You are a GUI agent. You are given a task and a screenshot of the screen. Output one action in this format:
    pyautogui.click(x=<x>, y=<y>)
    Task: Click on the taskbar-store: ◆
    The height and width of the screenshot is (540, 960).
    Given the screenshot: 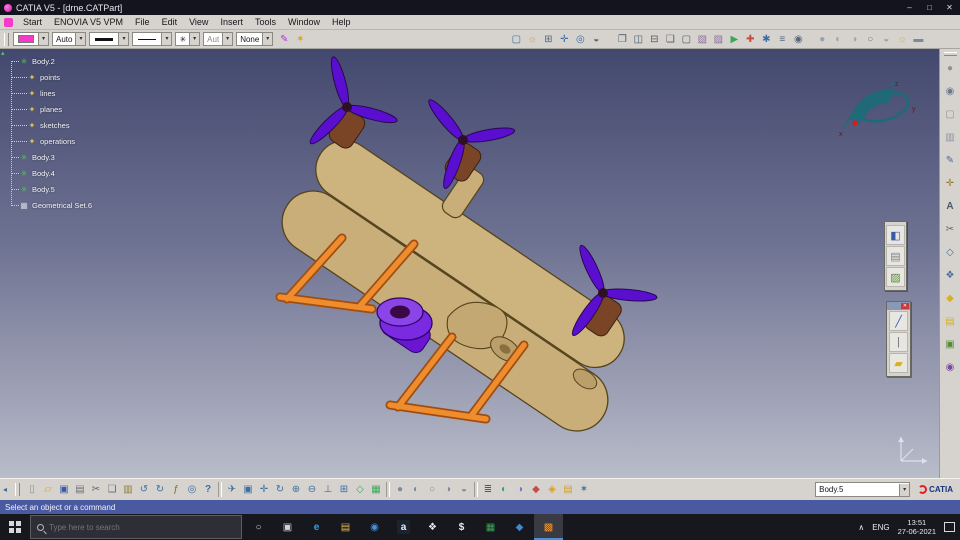 What is the action you would take?
    pyautogui.click(x=519, y=527)
    